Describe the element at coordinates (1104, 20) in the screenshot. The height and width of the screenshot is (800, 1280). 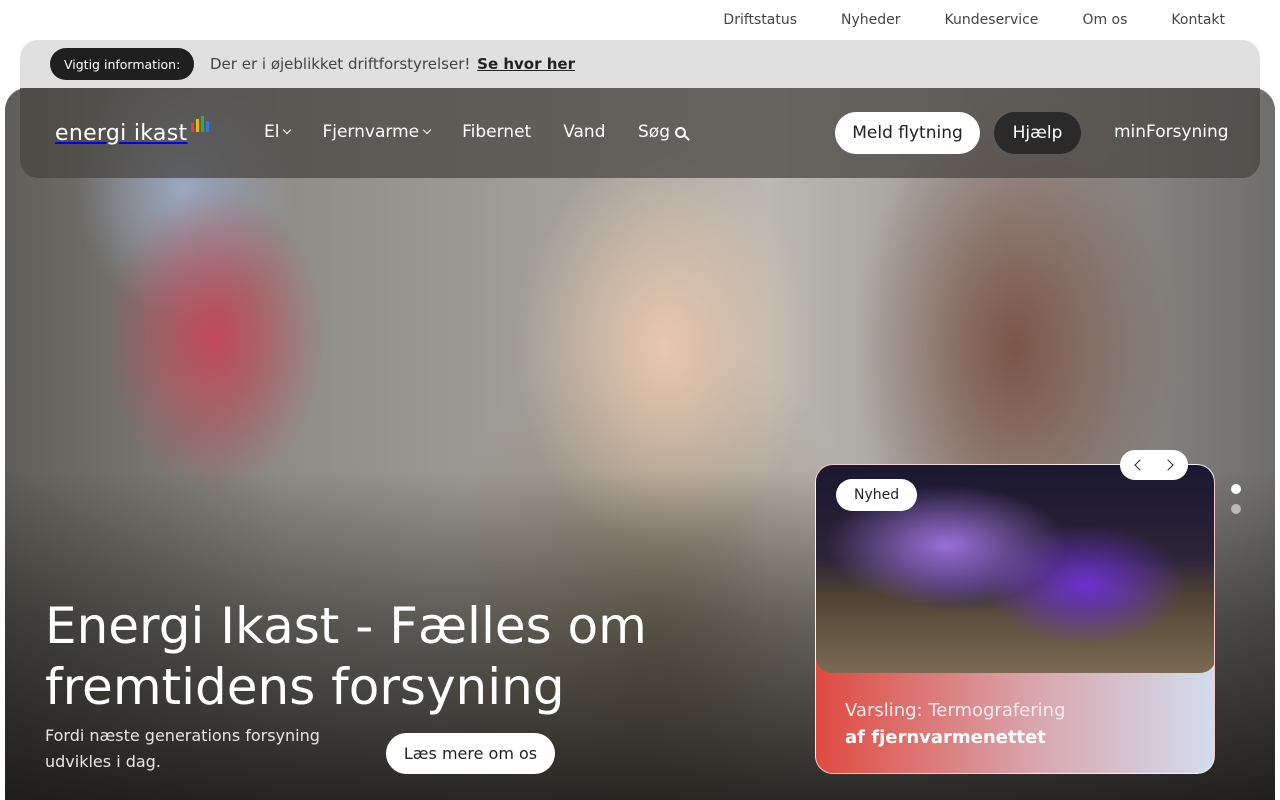
I see `util-link-om-os: Om os` at that location.